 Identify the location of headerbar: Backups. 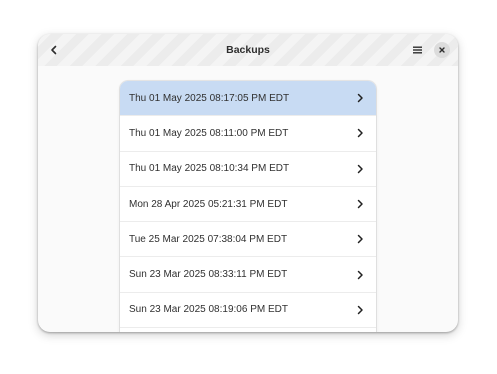
(248, 50).